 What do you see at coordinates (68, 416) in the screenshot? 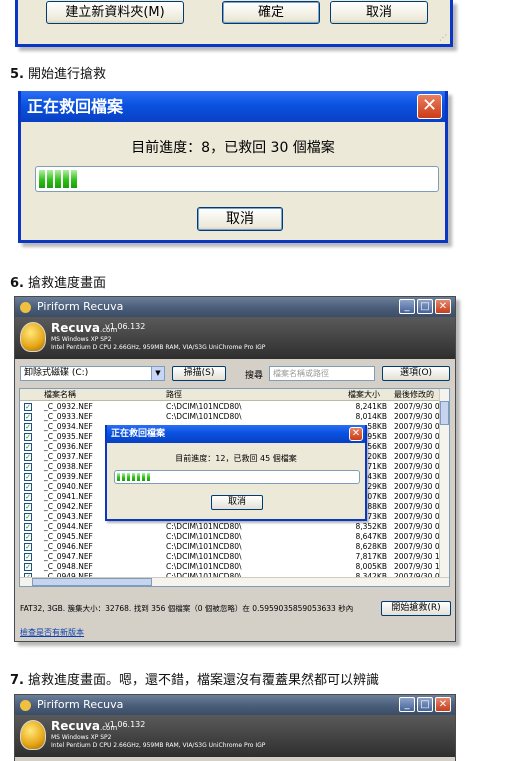
I see `row-name: _C_0933.NEF` at bounding box center [68, 416].